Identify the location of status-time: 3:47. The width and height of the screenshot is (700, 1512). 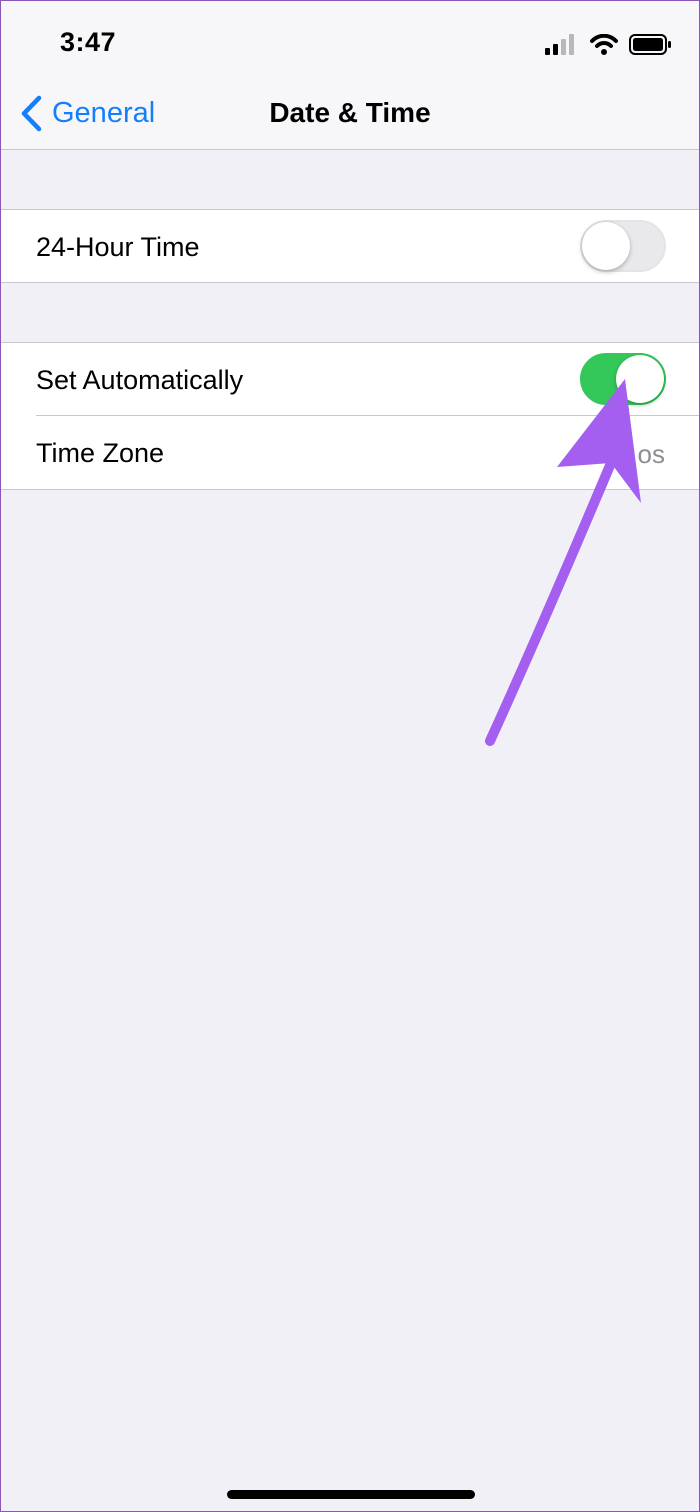
(88, 42).